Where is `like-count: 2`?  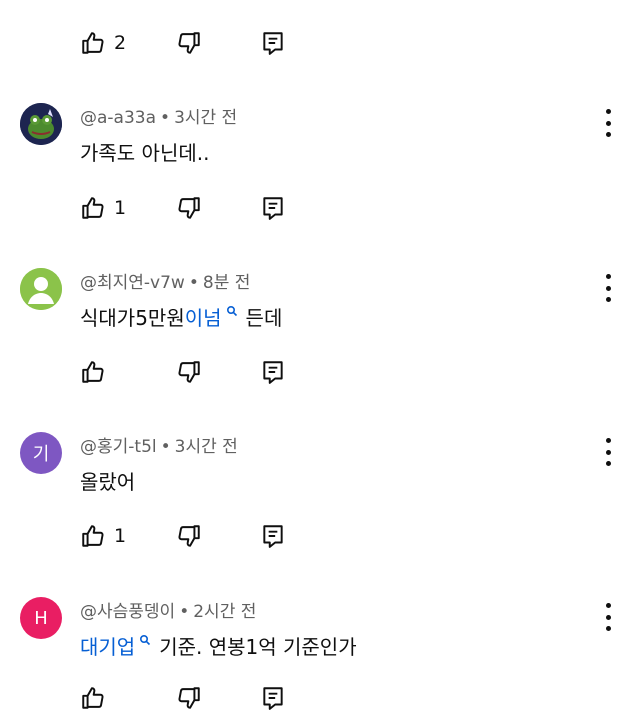 like-count: 2 is located at coordinates (120, 43).